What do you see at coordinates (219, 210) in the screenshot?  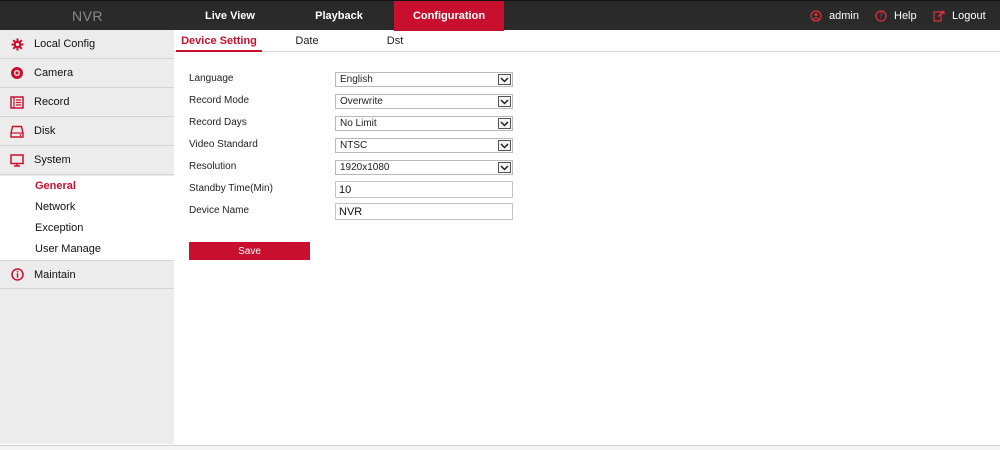 I see `device-name-label: Device Name` at bounding box center [219, 210].